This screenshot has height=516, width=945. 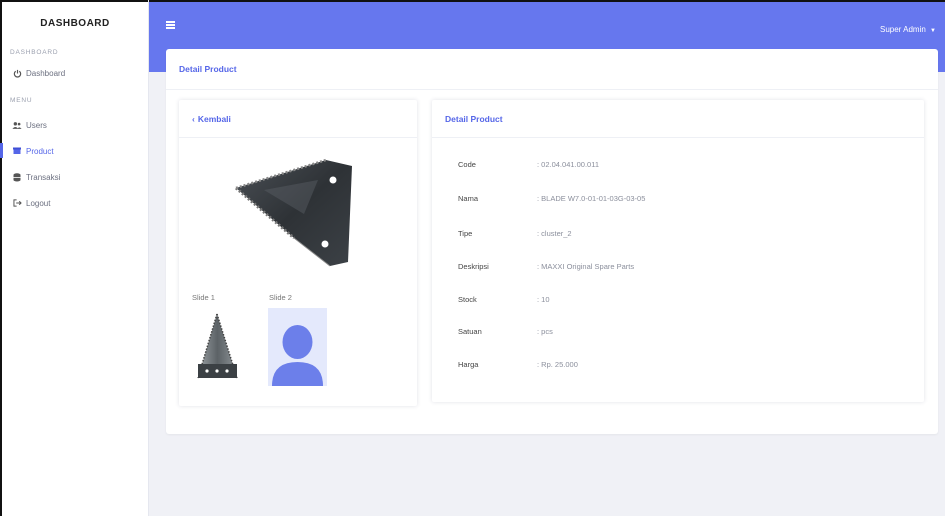 I want to click on sidebar-item-label: Logout, so click(x=38, y=203).